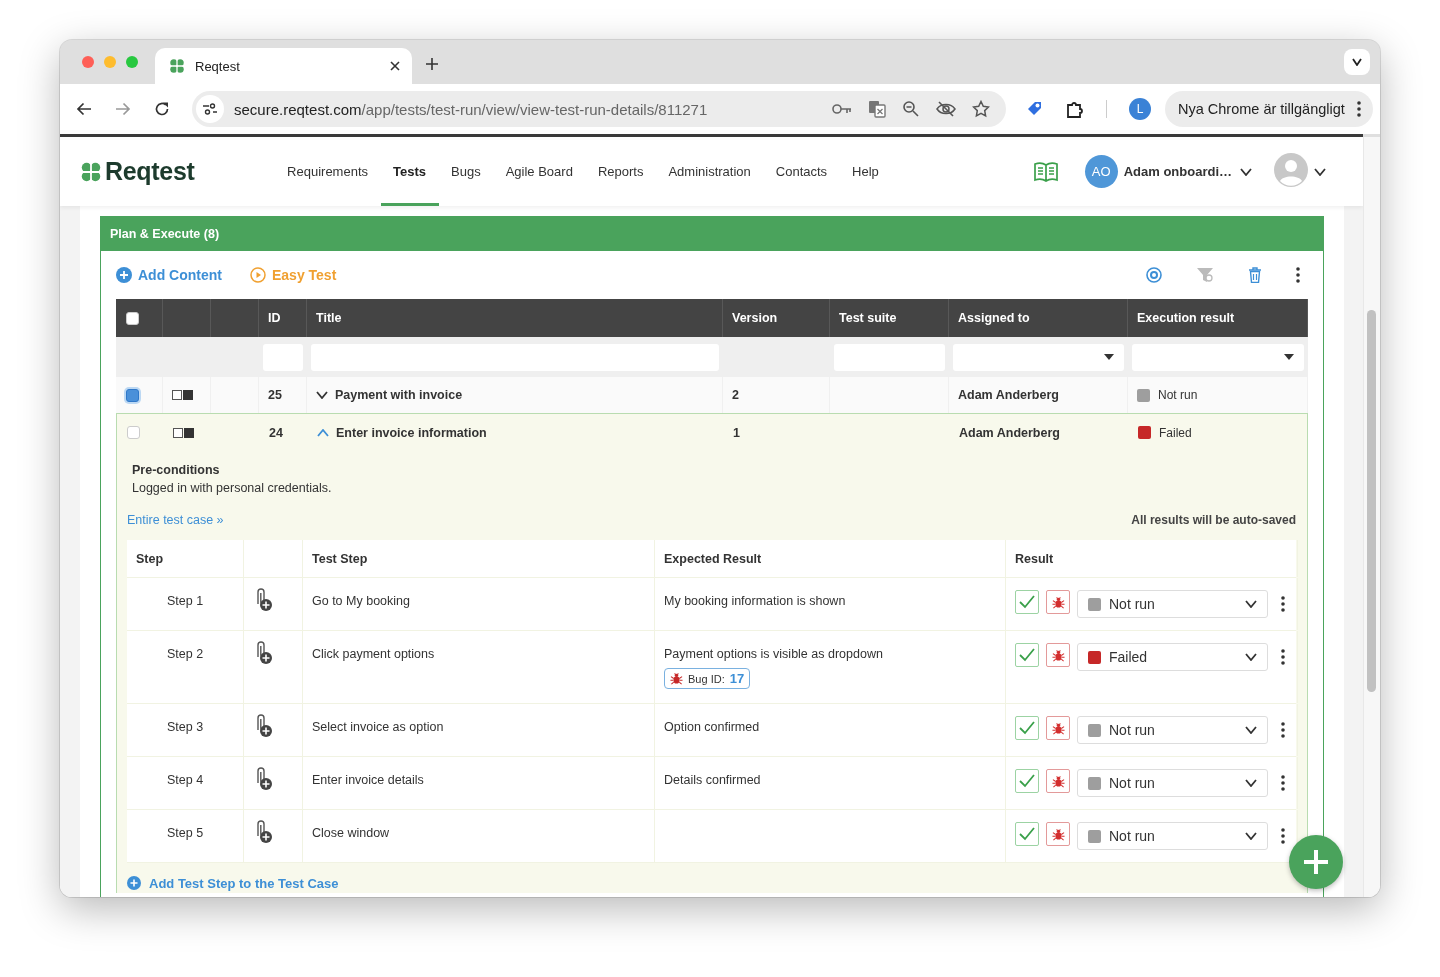 The height and width of the screenshot is (977, 1440). Describe the element at coordinates (258, 275) in the screenshot. I see `play-circle-icon` at that location.